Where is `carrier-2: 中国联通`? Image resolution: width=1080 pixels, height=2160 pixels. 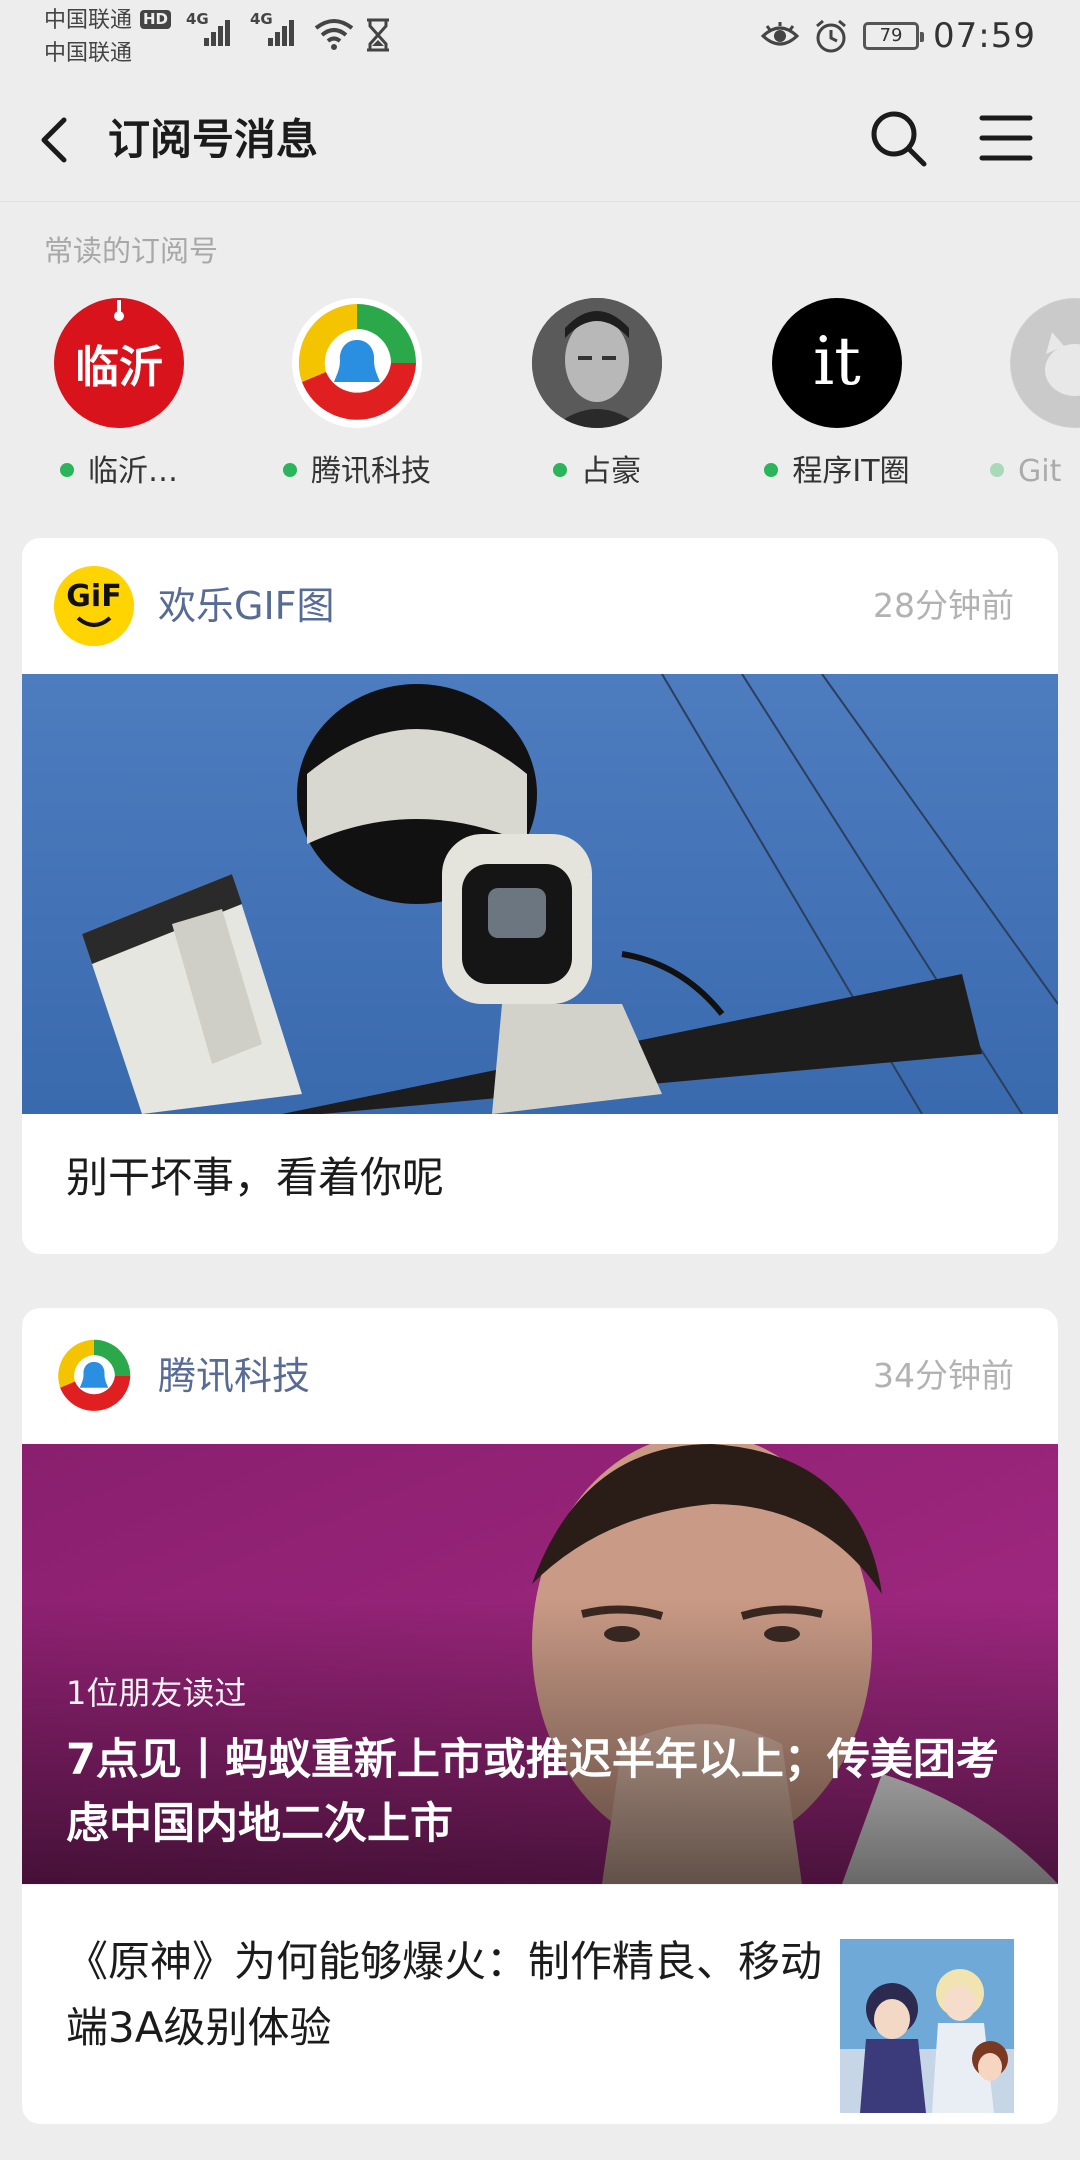 carrier-2: 中国联通 is located at coordinates (88, 53).